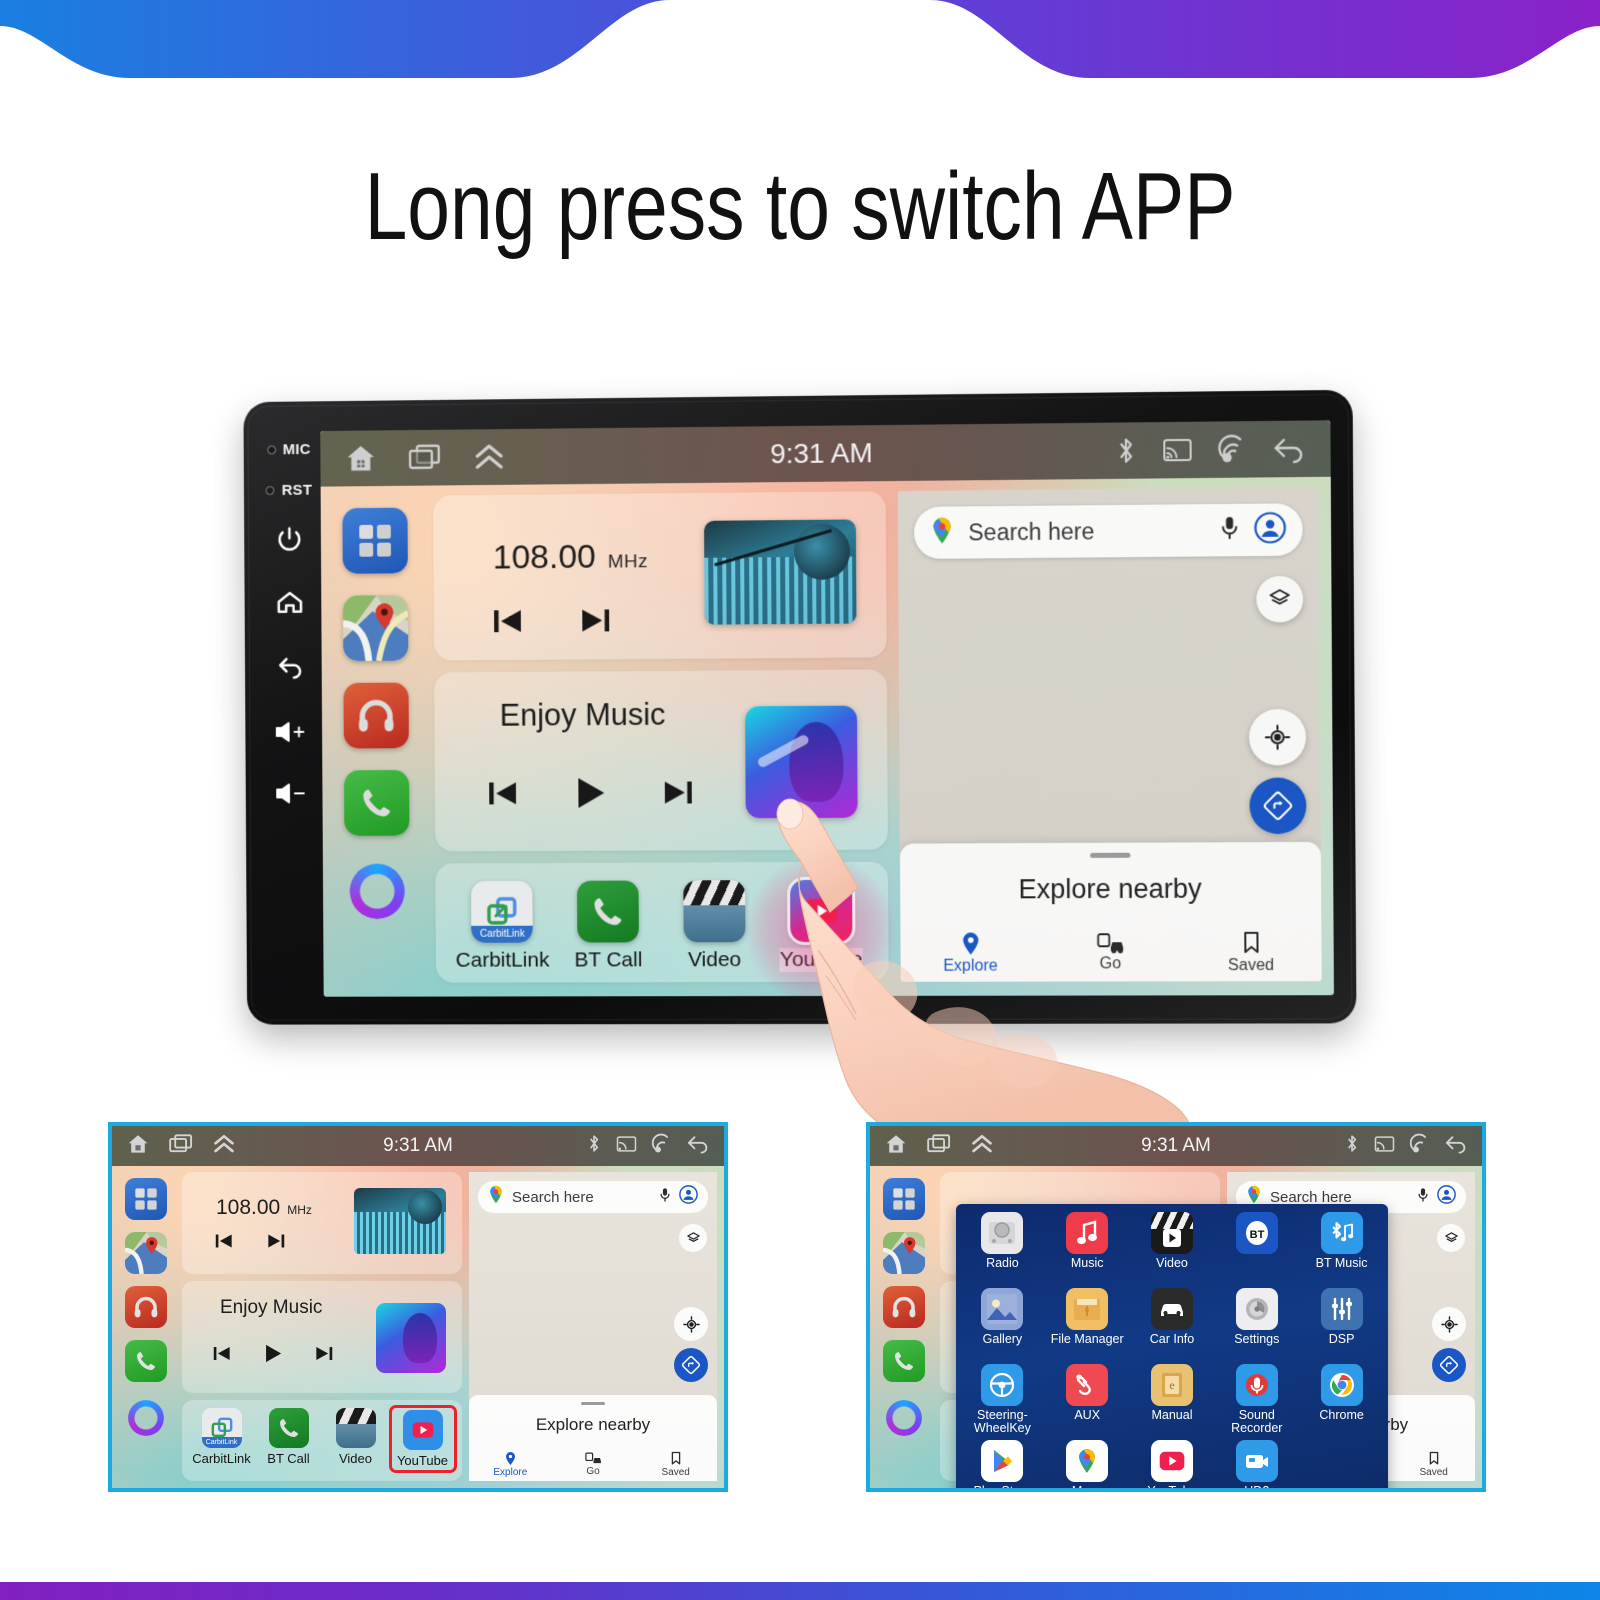 The width and height of the screenshot is (1600, 1600). What do you see at coordinates (1087, 1250) in the screenshot?
I see `app-music: Music` at bounding box center [1087, 1250].